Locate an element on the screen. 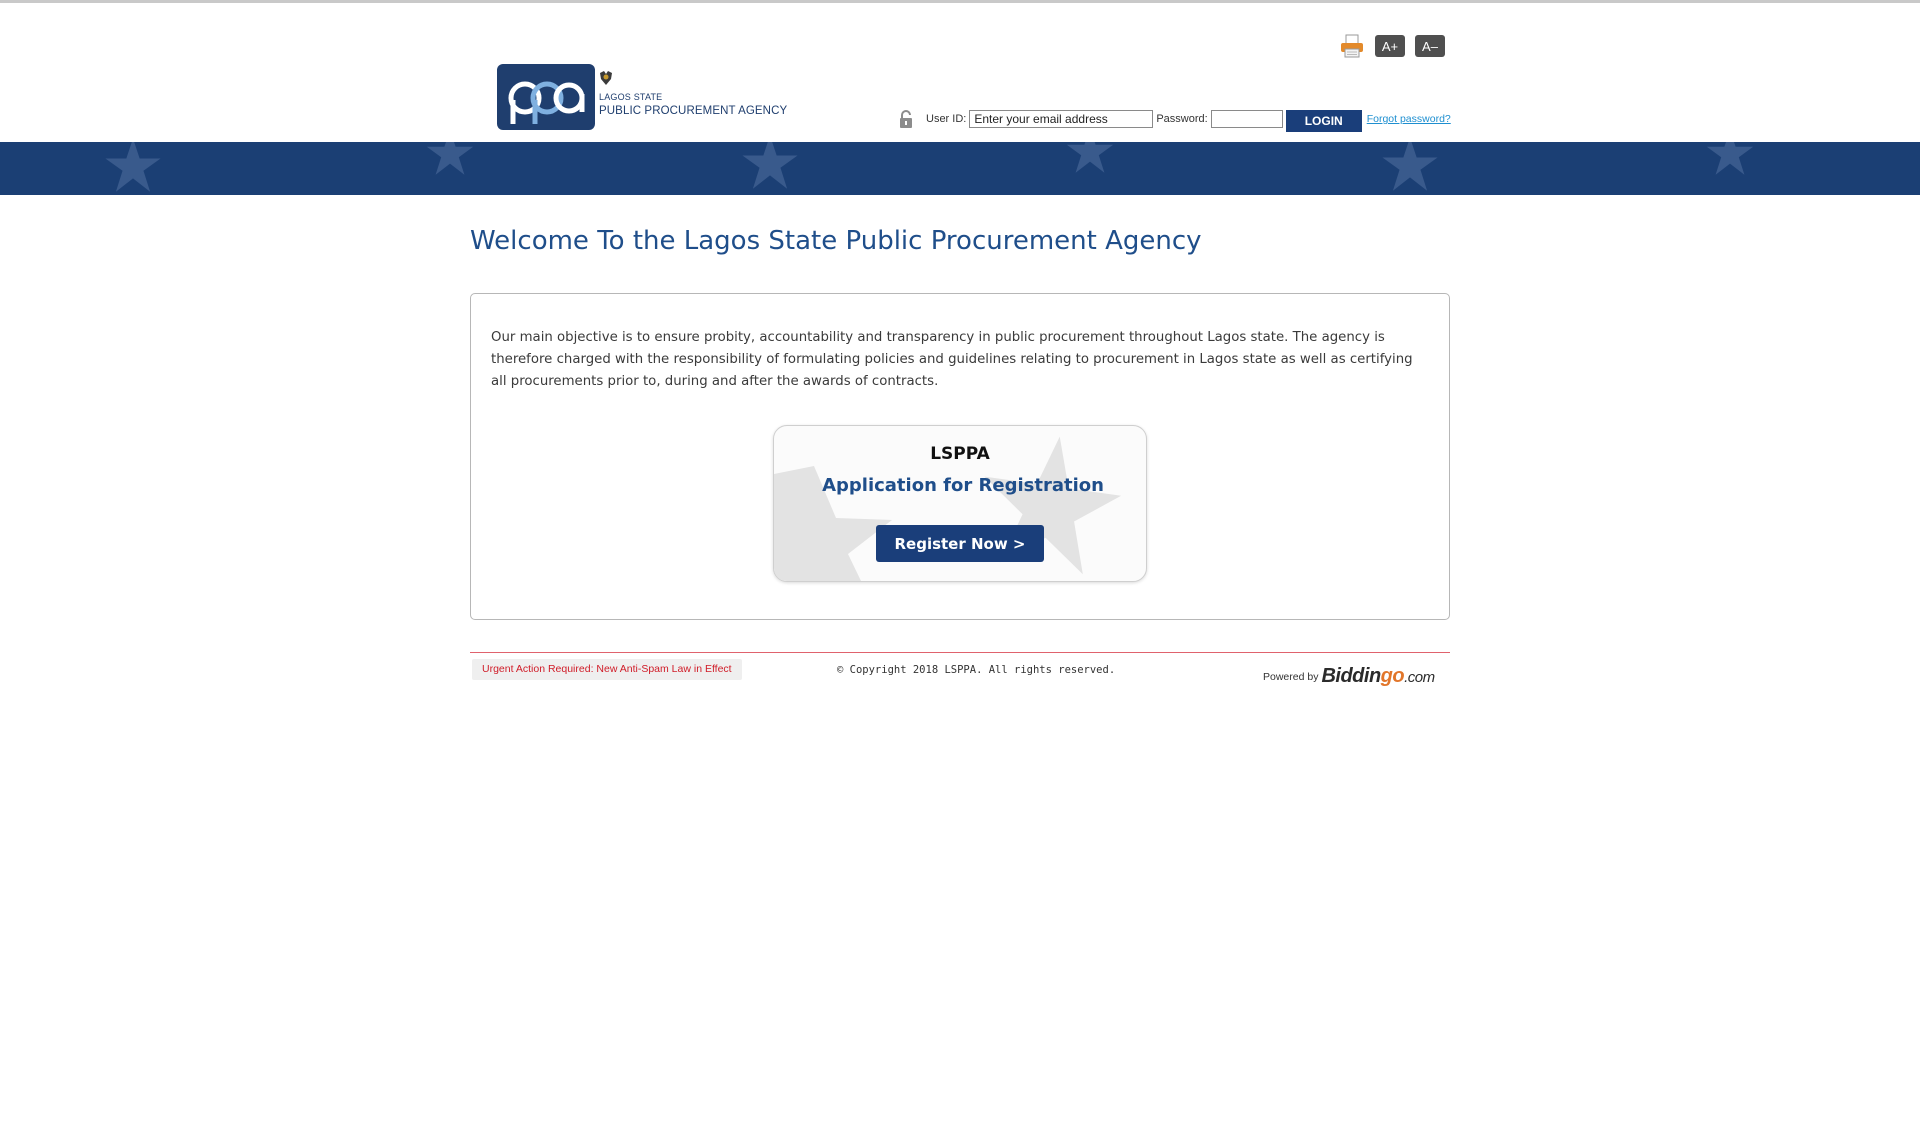  password-input is located at coordinates (1246, 119).